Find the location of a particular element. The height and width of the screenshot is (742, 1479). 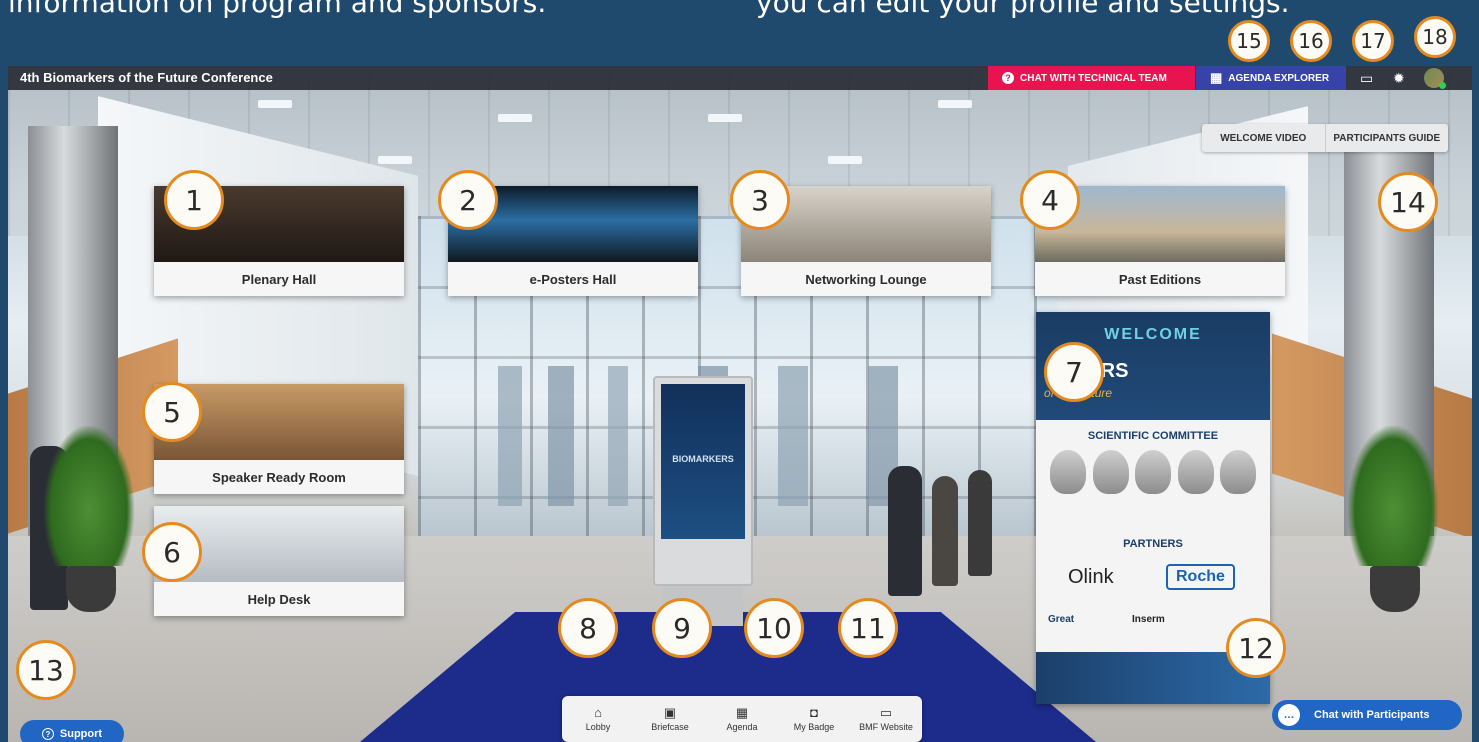

room-label: Plenary Hall is located at coordinates (279, 279).